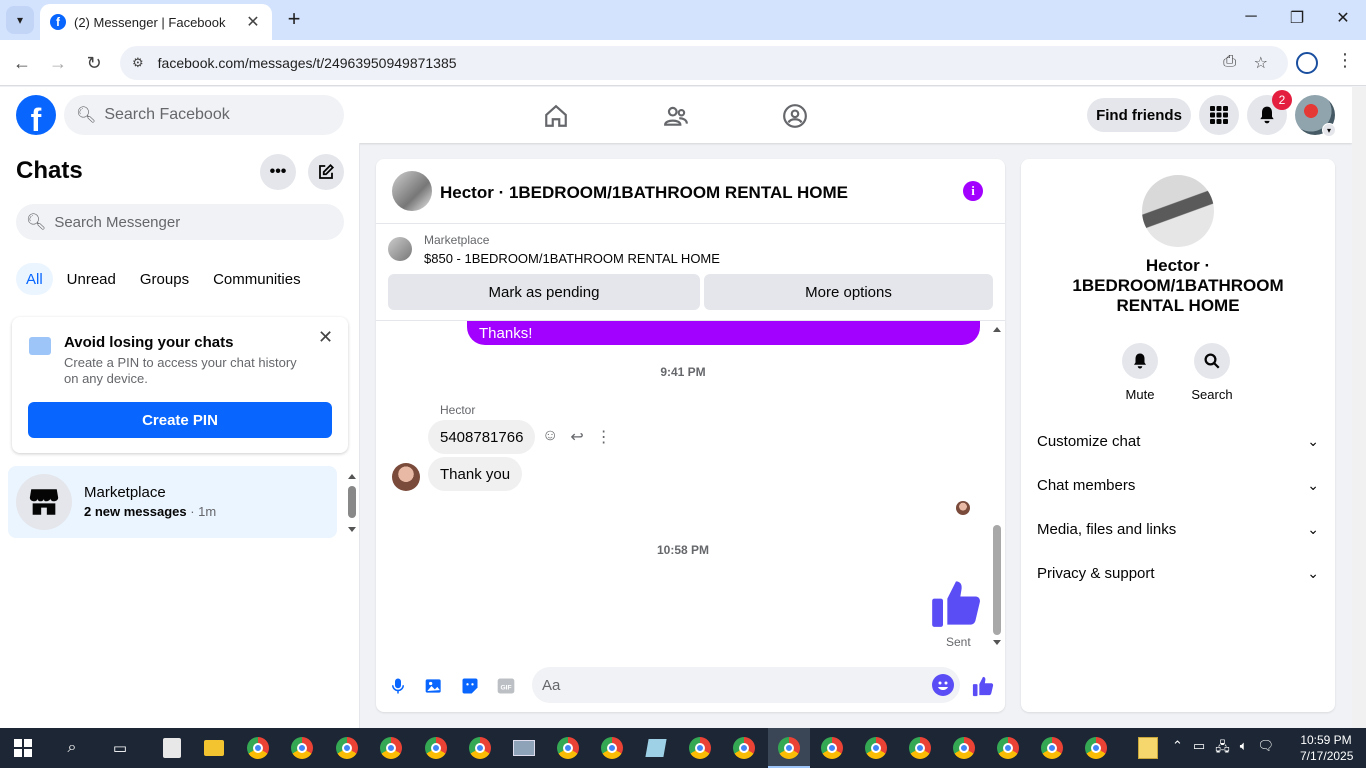 The height and width of the screenshot is (768, 1366). What do you see at coordinates (956, 603) in the screenshot?
I see `thumbs-up-sticker-icon` at bounding box center [956, 603].